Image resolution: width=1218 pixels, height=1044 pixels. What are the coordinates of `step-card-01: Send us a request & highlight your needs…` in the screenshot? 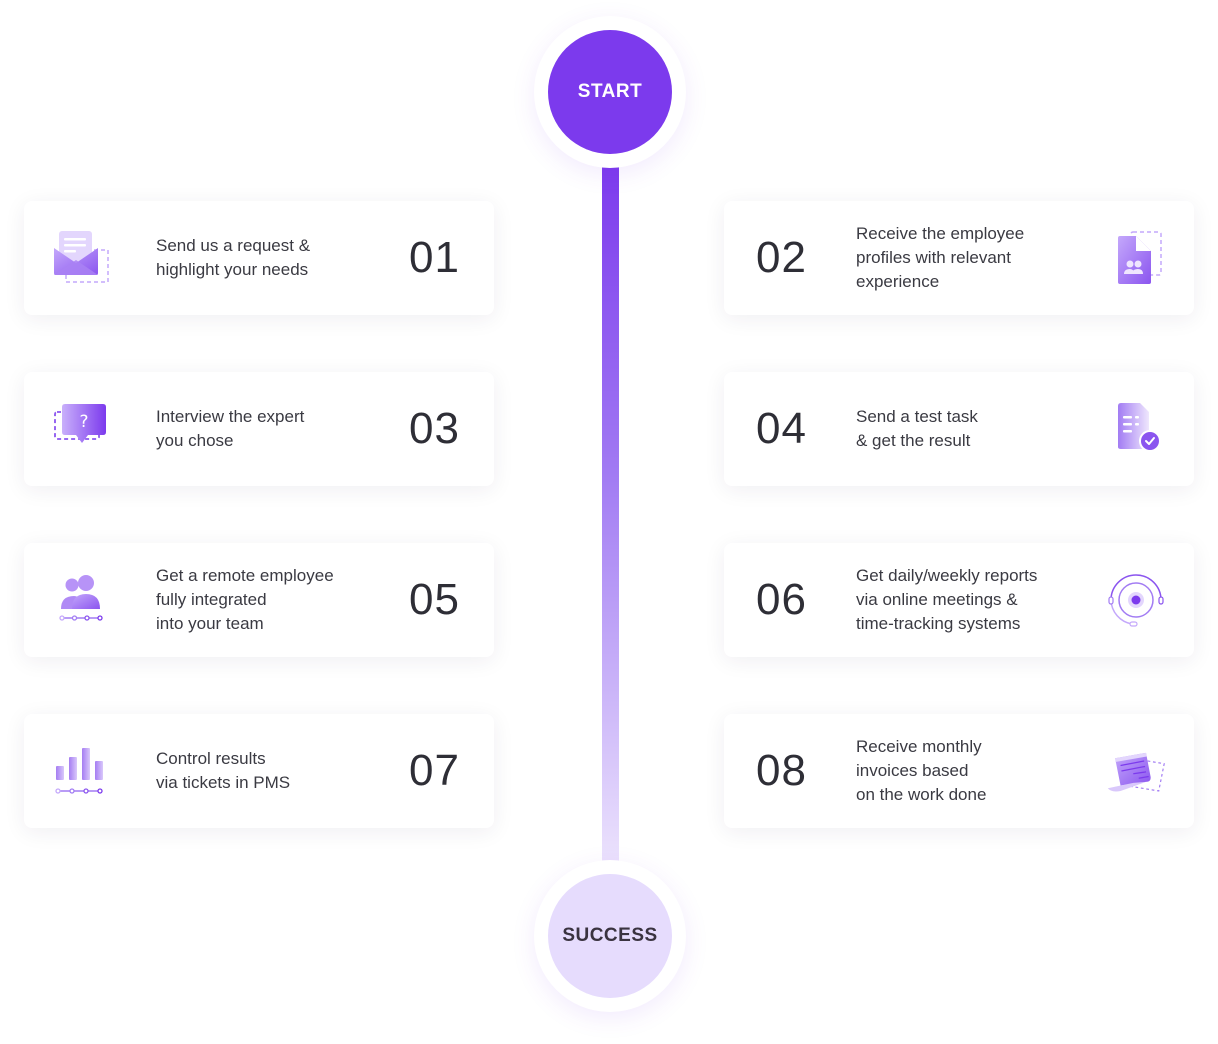 It's located at (259, 258).